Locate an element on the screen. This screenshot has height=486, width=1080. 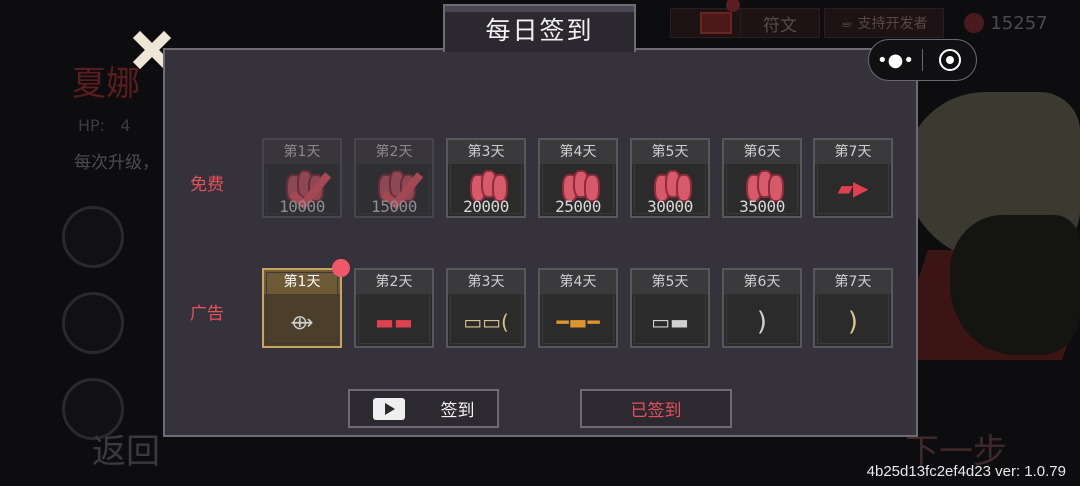
ad-day-1: 第1天 ⟴ is located at coordinates (302, 308).